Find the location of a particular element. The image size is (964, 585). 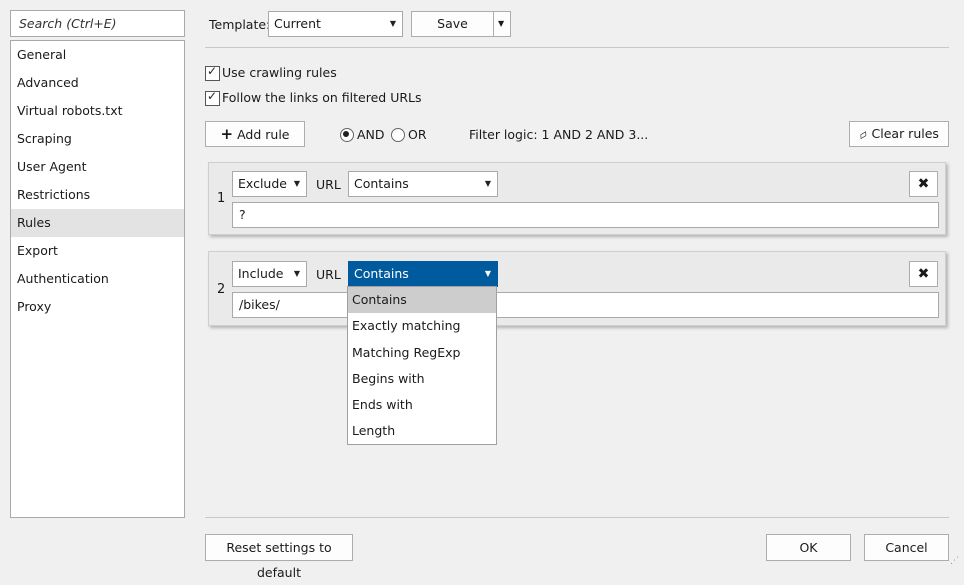

dropdown-option: Contains is located at coordinates (422, 300).